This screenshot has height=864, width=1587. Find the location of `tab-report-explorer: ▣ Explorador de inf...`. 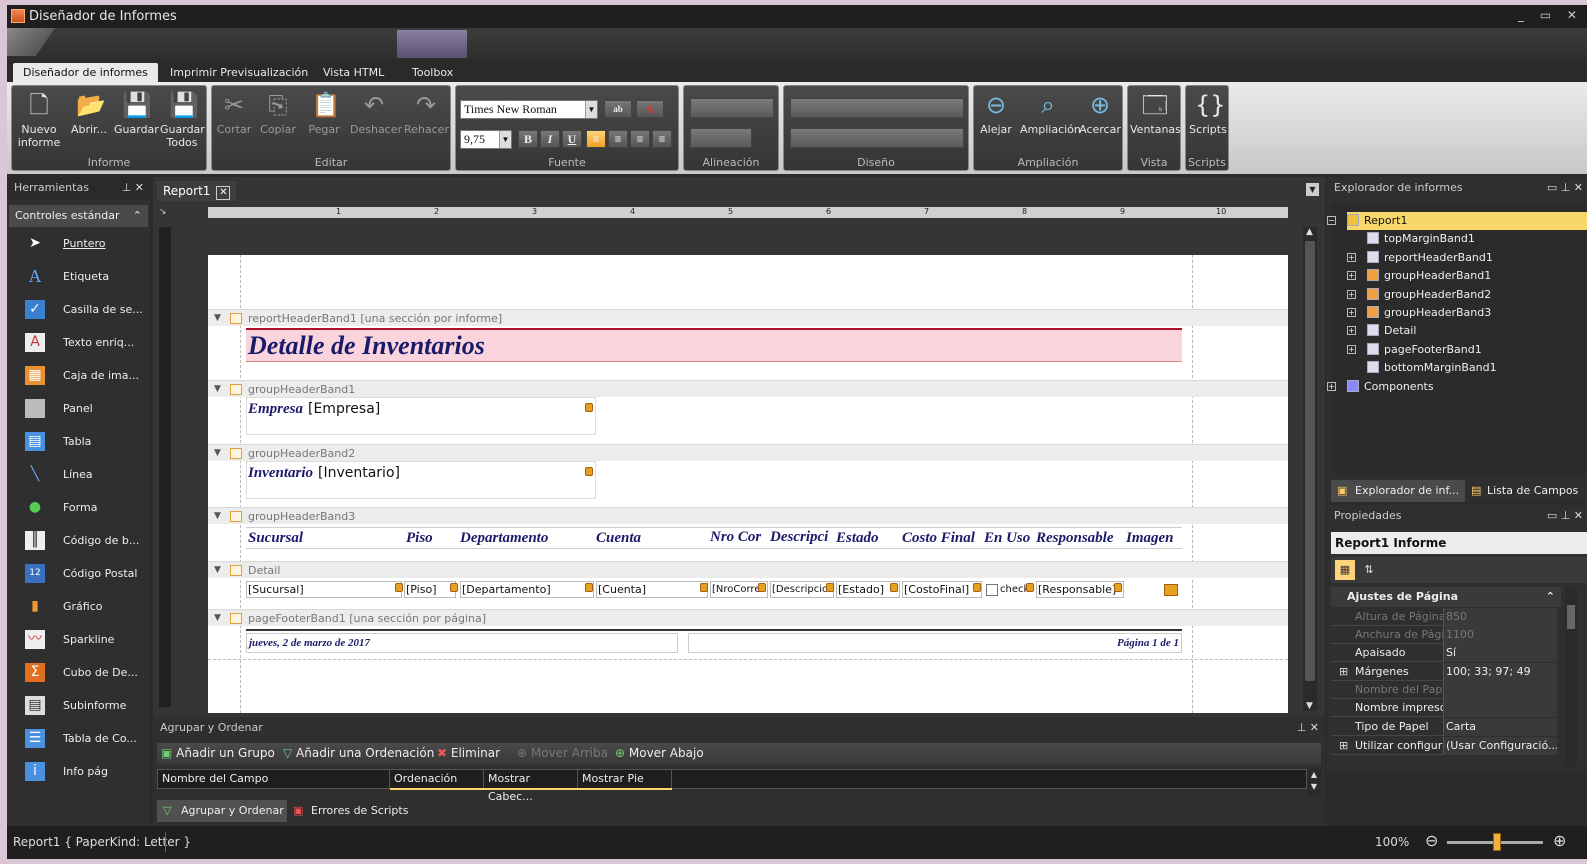

tab-report-explorer: ▣ Explorador de inf... is located at coordinates (1398, 491).